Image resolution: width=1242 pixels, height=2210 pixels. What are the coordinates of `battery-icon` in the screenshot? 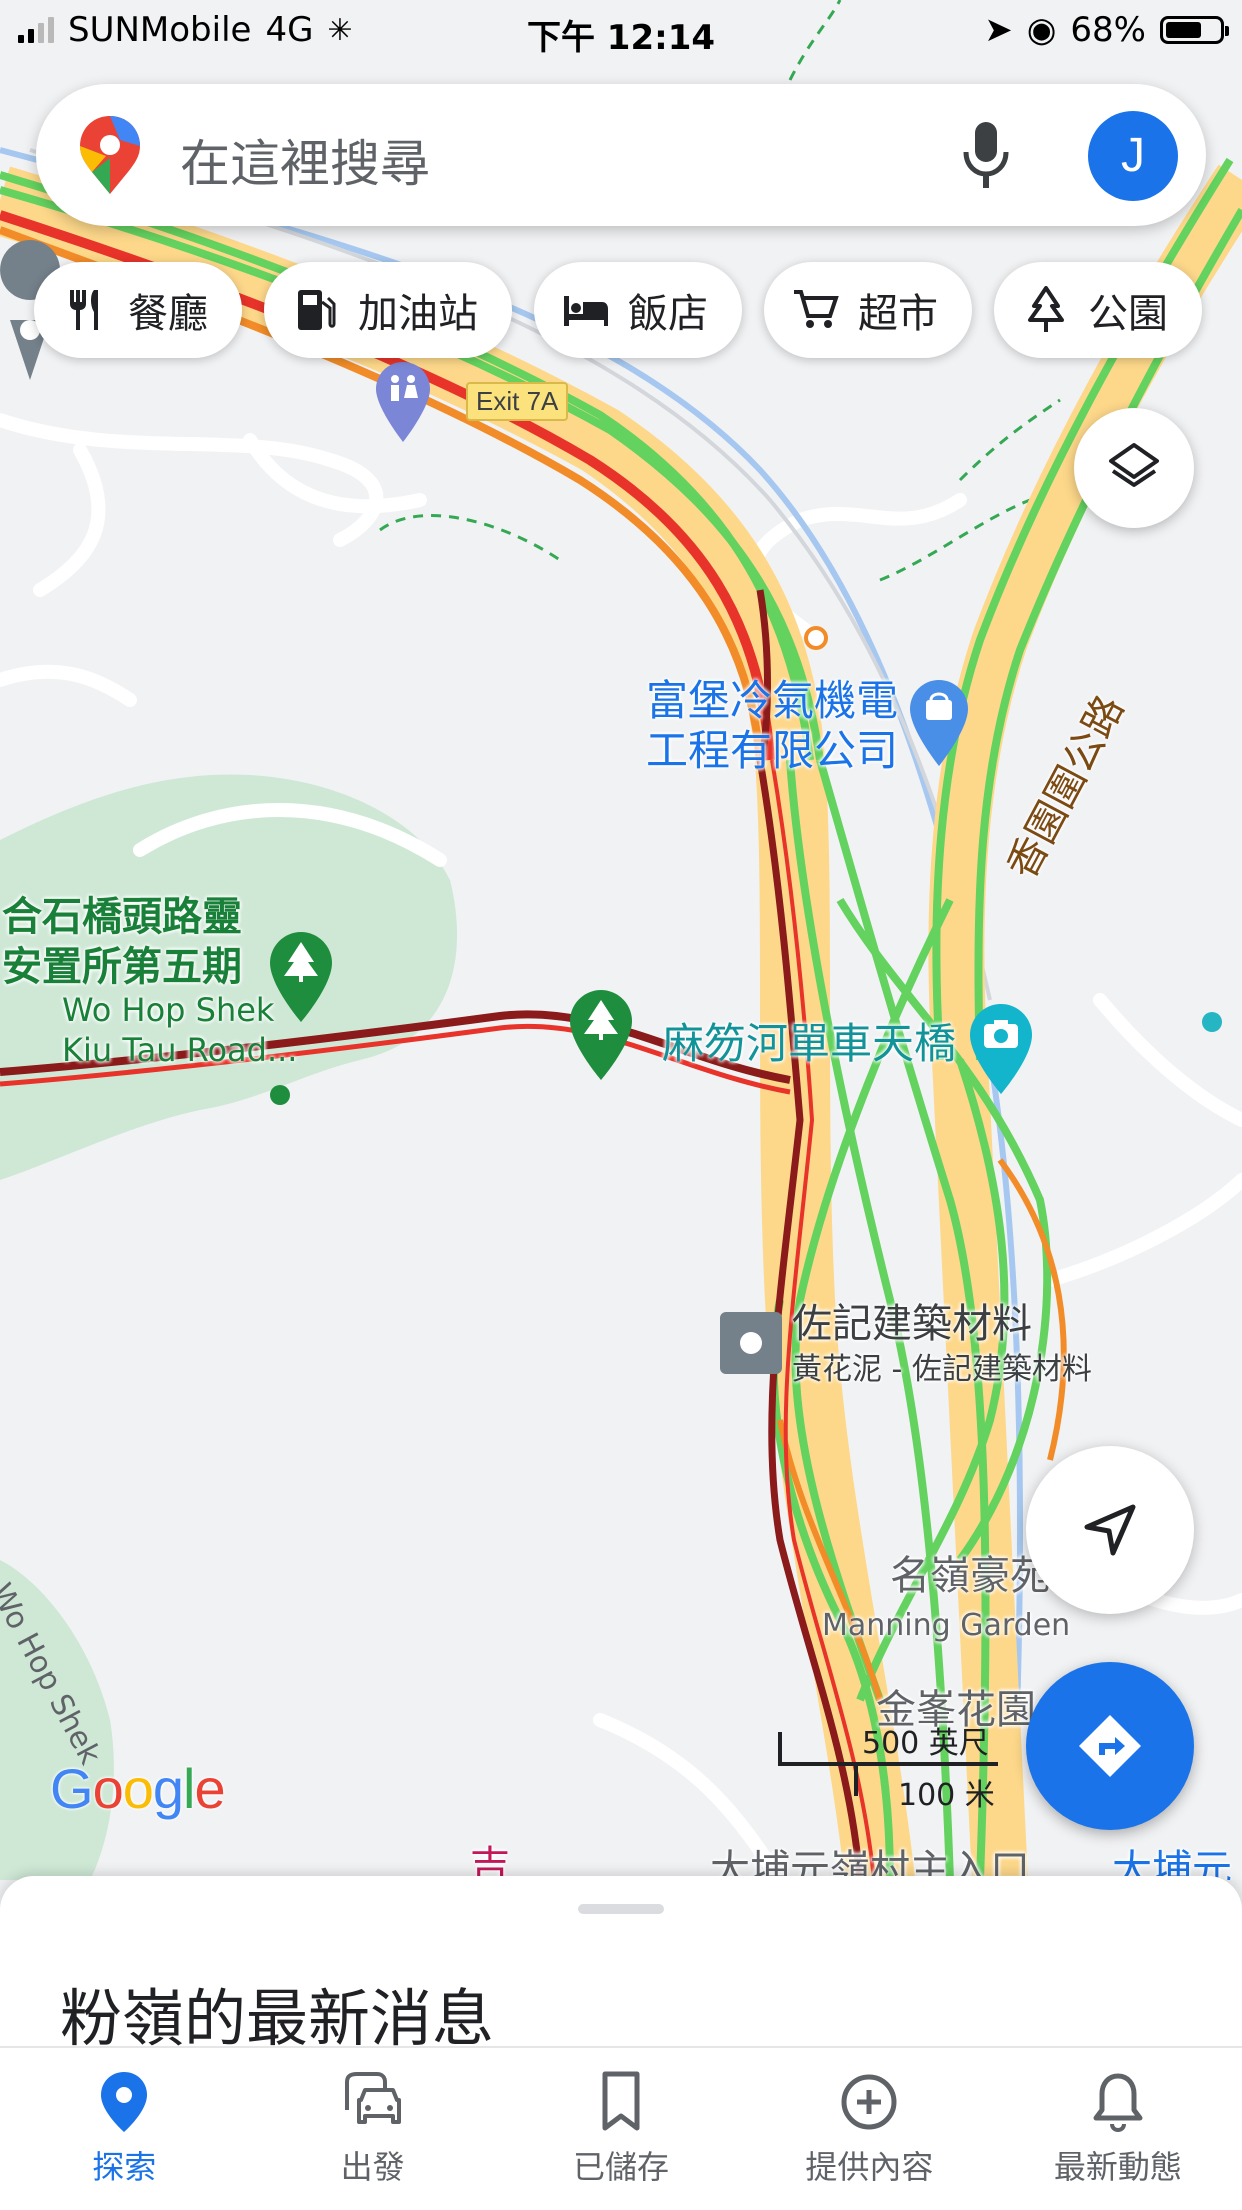 It's located at (1194, 30).